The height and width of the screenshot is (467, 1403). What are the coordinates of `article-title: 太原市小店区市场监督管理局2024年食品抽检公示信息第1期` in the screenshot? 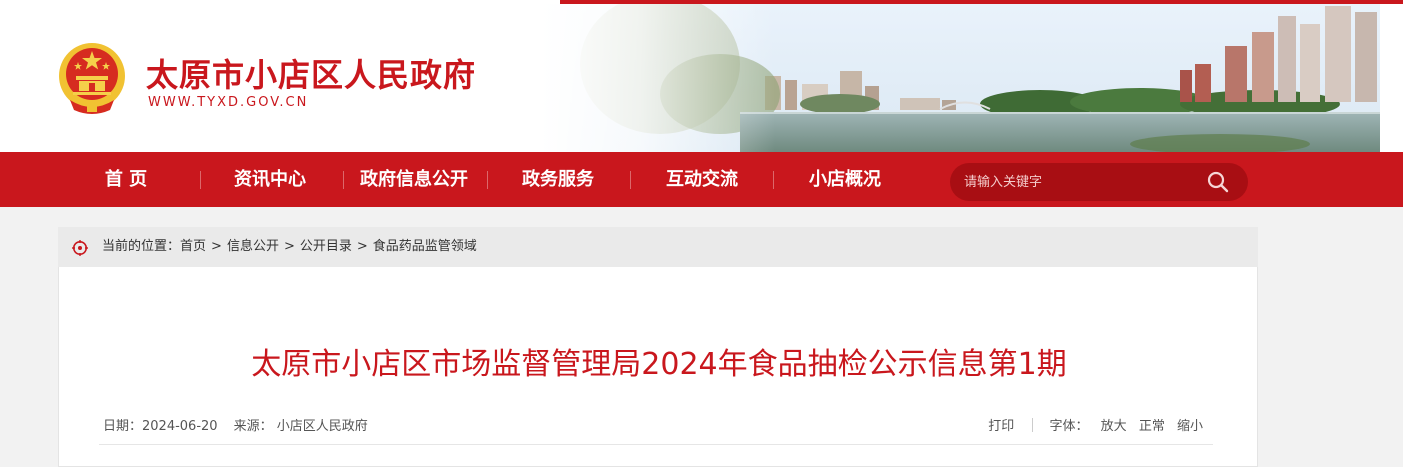 It's located at (659, 364).